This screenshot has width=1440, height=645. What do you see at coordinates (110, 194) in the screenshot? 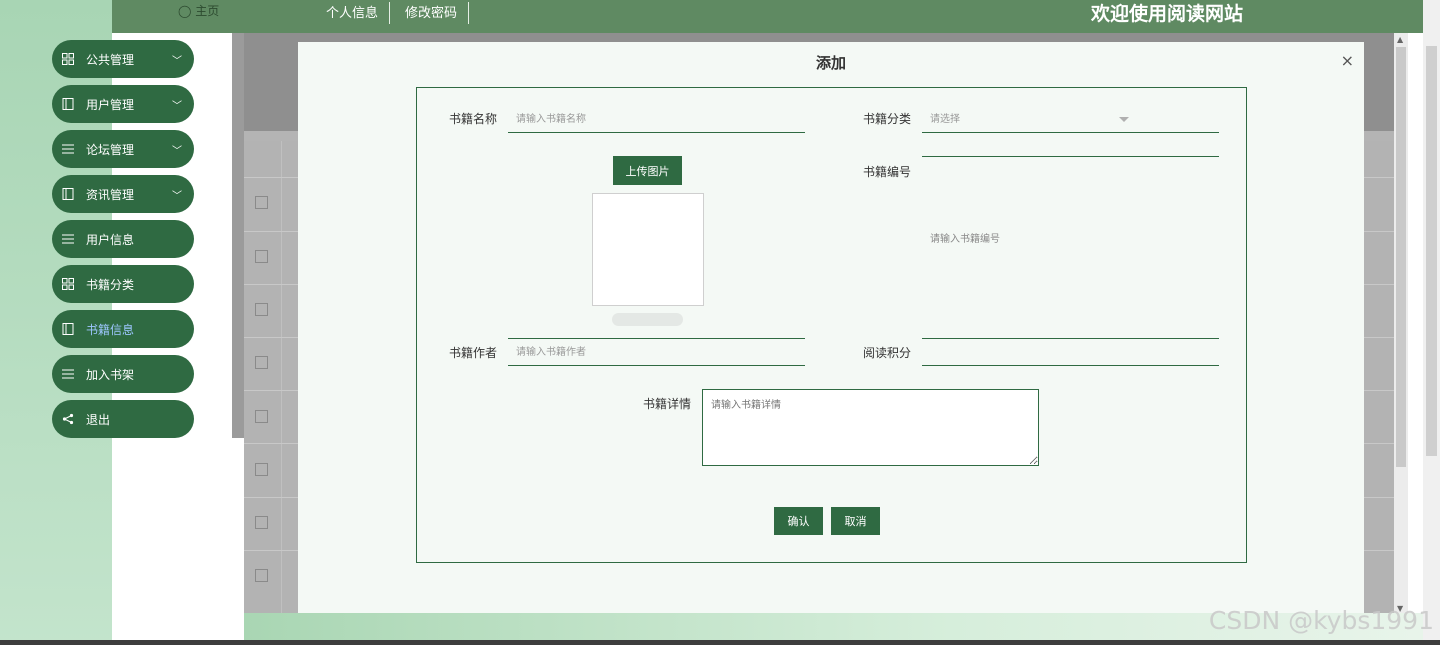
I see `sidebar-item-label: 资讯管理` at bounding box center [110, 194].